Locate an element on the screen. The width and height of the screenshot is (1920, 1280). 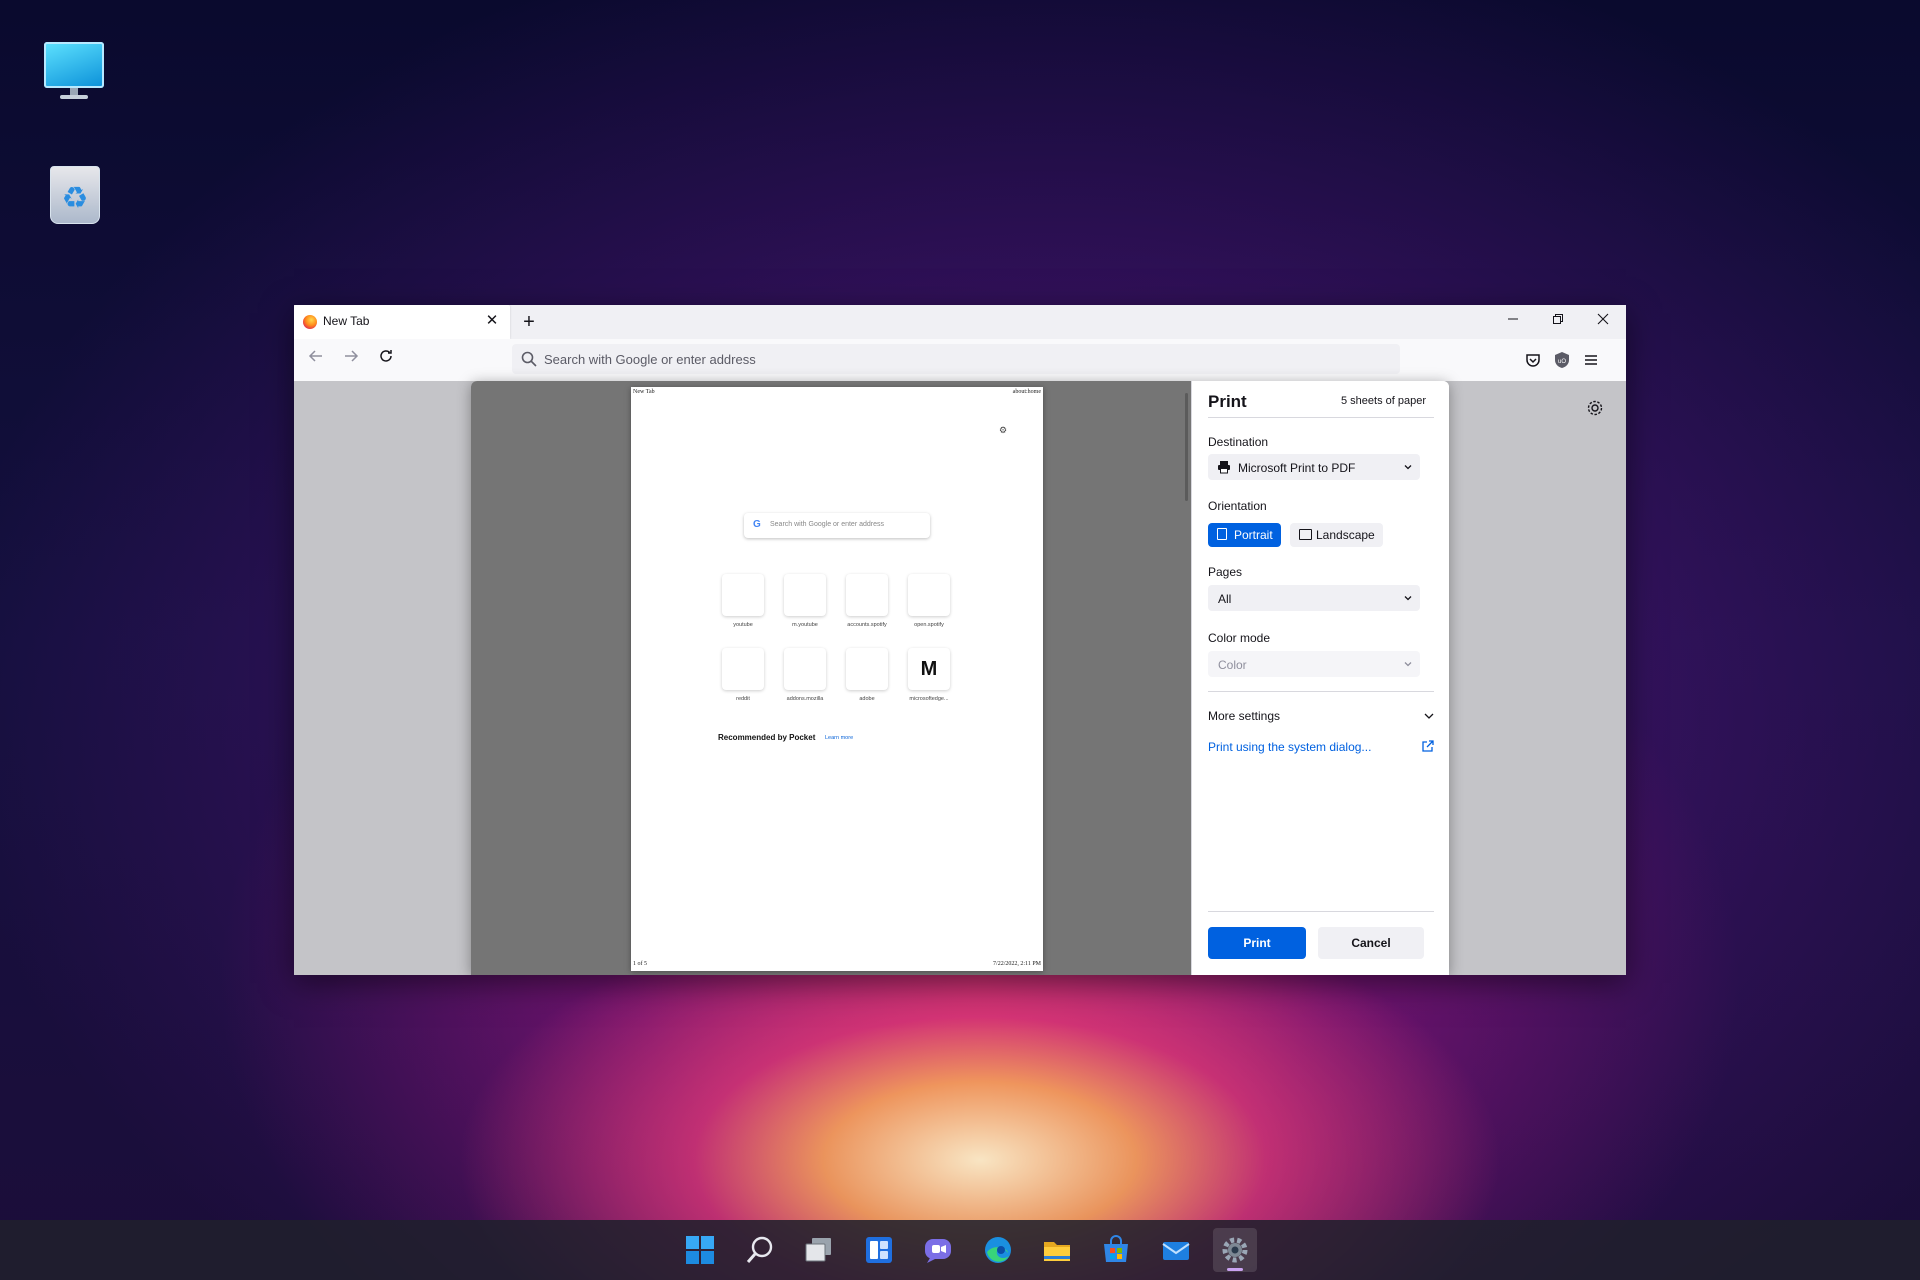
preview-tile: accounts.spotify is located at coordinates (867, 601).